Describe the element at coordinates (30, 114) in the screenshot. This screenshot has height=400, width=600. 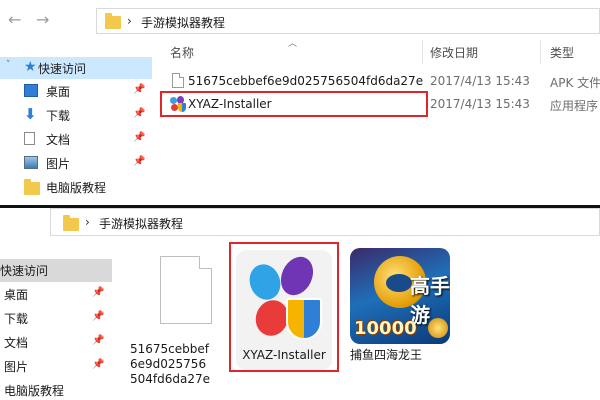
I see `download-arrow-icon: ⬇` at that location.